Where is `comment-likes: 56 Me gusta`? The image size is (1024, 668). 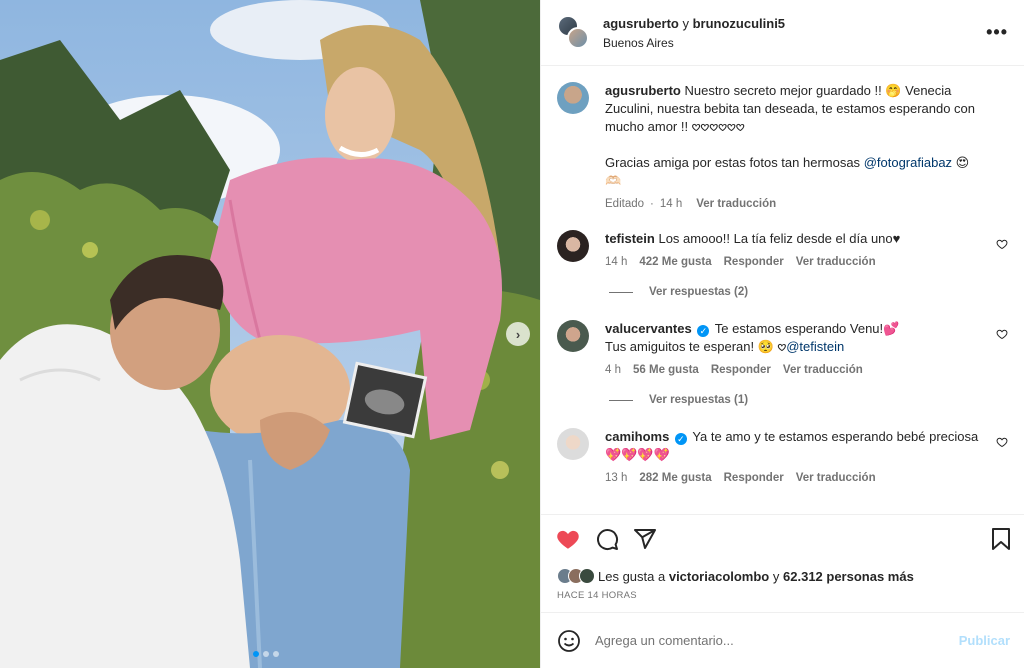 comment-likes: 56 Me gusta is located at coordinates (666, 370).